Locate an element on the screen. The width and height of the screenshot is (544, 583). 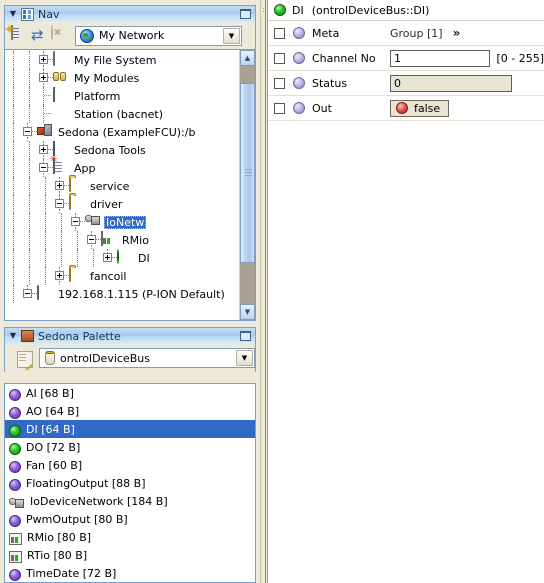
tree-row: My Modules is located at coordinates (122, 78).